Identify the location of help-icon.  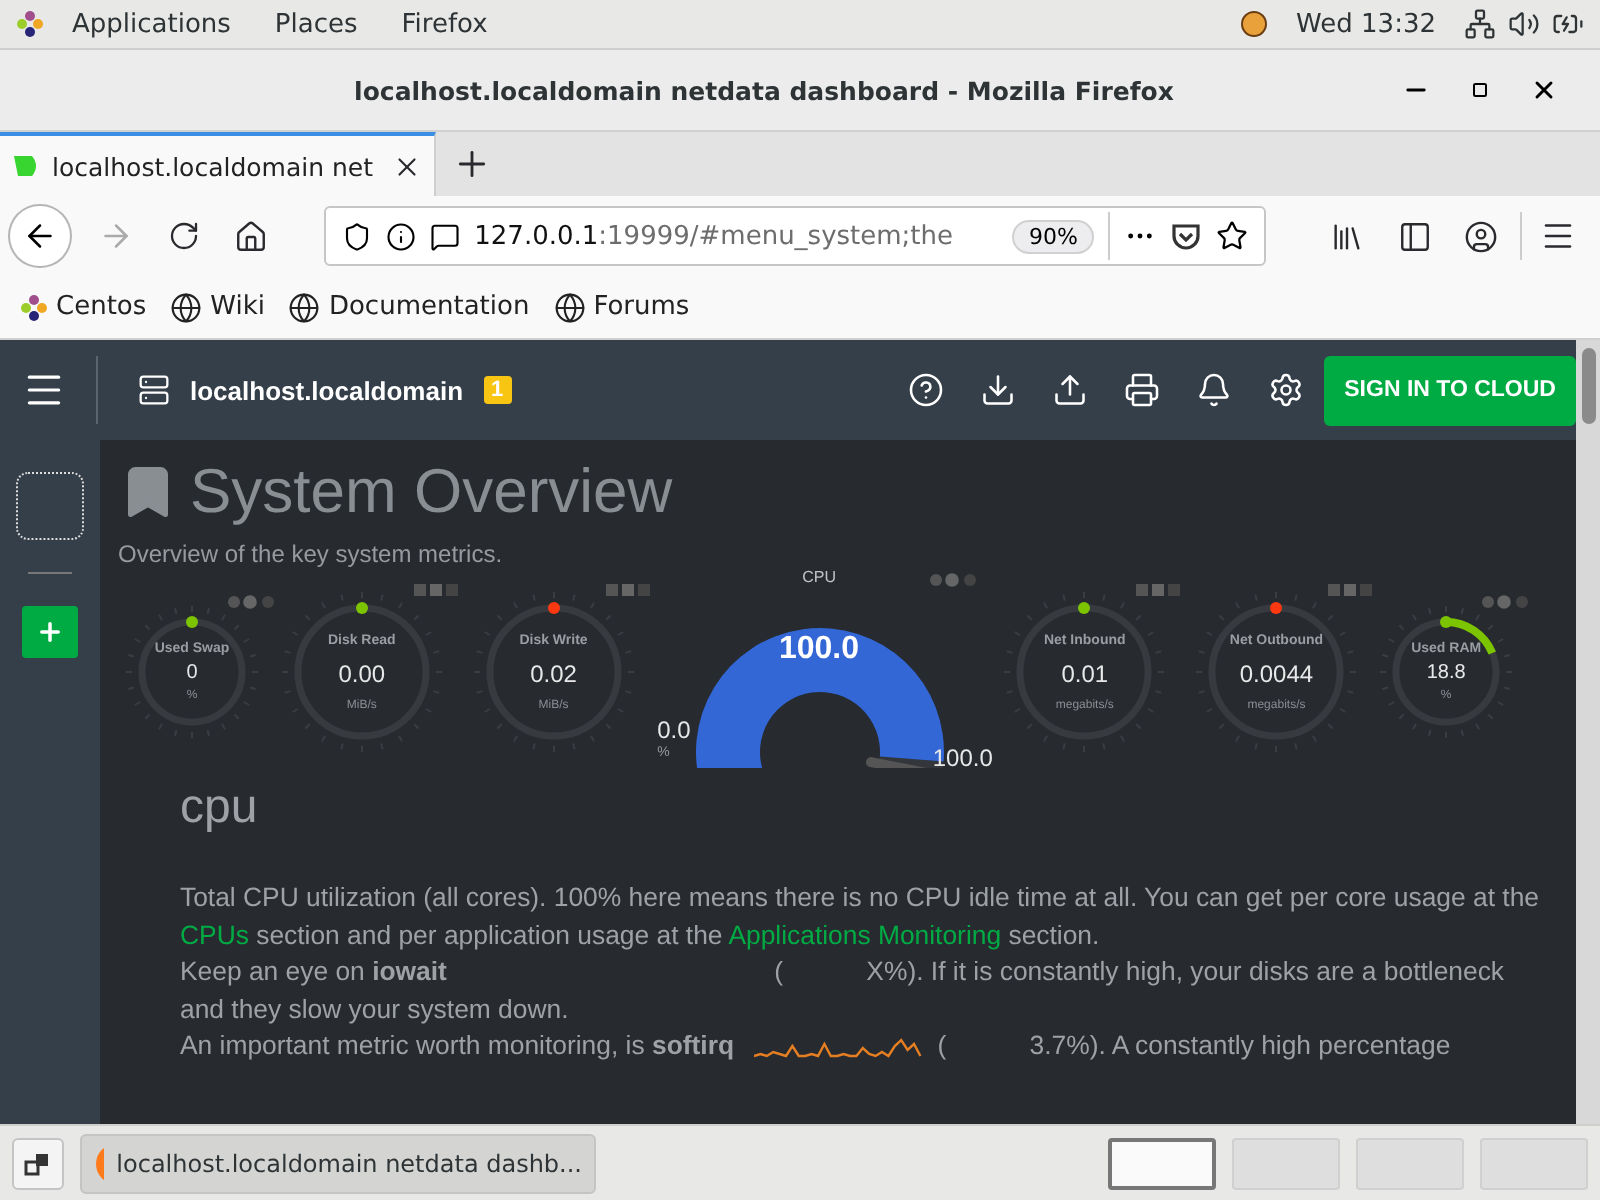
(926, 390).